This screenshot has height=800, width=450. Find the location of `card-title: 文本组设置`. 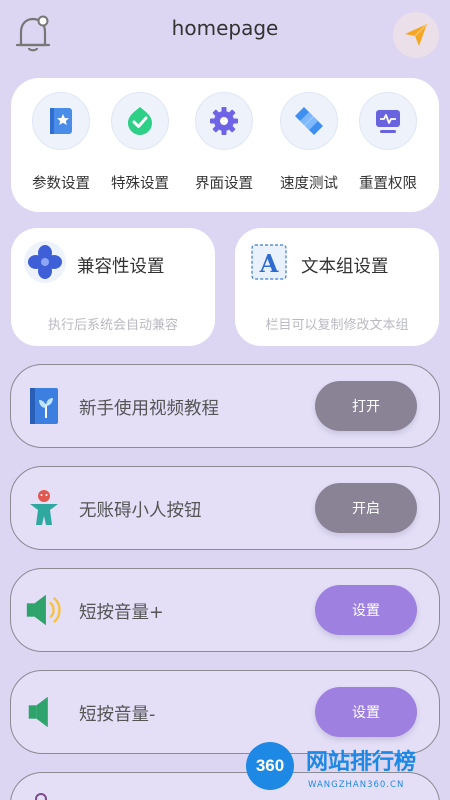

card-title: 文本组设置 is located at coordinates (345, 267).